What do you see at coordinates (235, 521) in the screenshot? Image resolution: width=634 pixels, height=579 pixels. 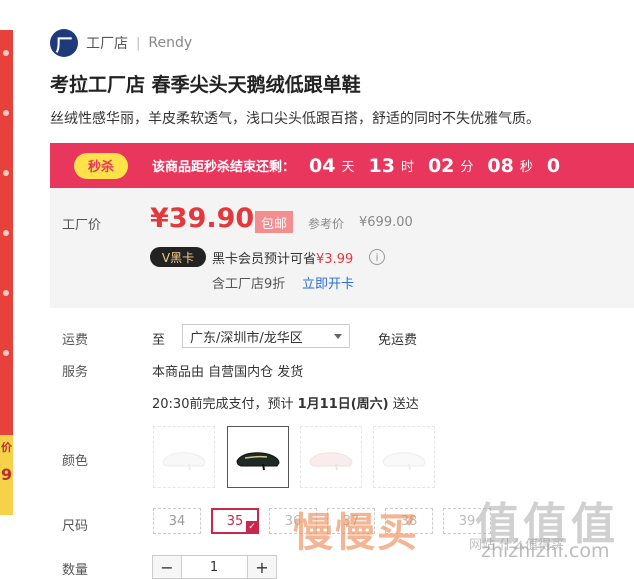 I see `size-option-35: 35` at bounding box center [235, 521].